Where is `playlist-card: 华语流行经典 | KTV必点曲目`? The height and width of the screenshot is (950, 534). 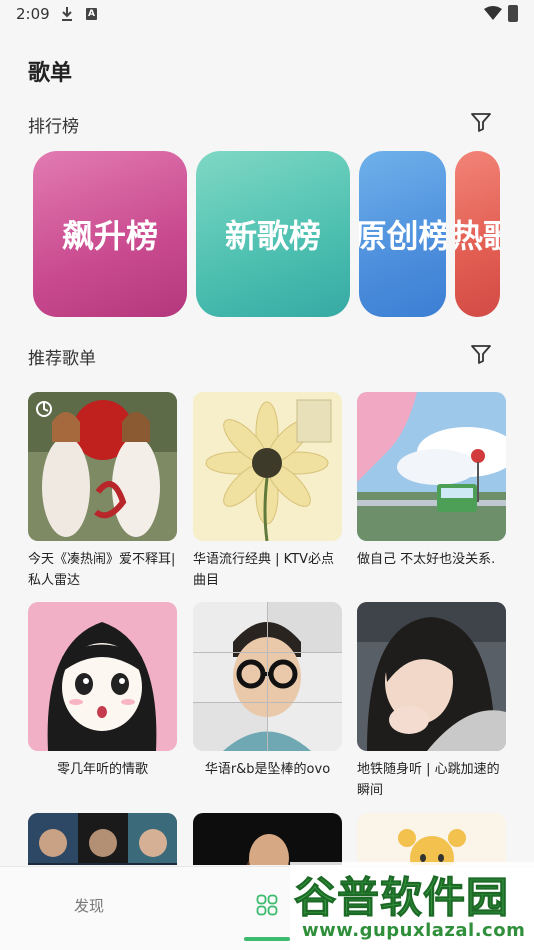 playlist-card: 华语流行经典 | KTV必点曲目 is located at coordinates (267, 491).